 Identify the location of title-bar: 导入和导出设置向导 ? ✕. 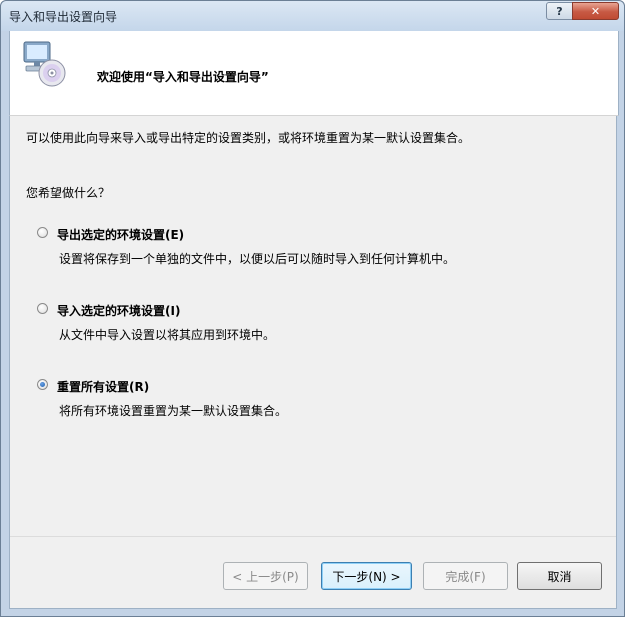
(312, 16).